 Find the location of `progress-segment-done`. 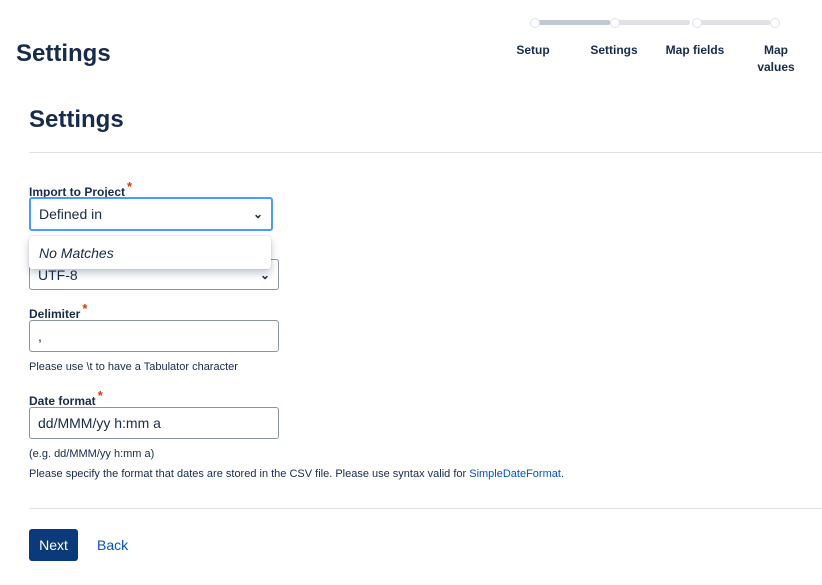

progress-segment-done is located at coordinates (572, 22).